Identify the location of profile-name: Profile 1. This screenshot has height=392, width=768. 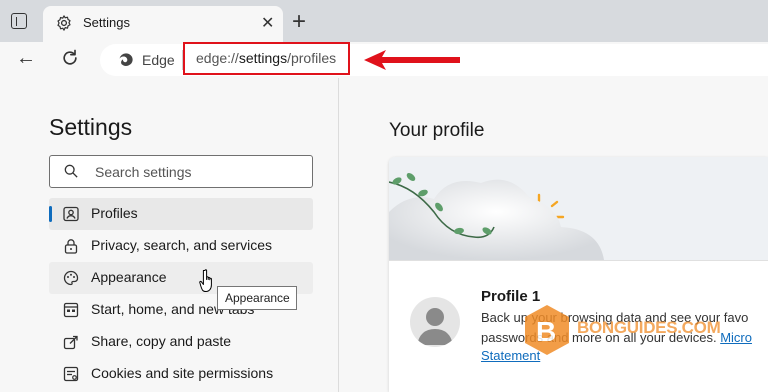
(511, 296).